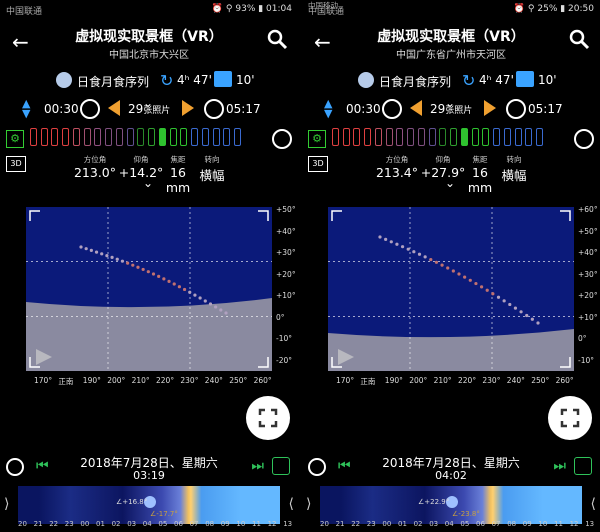 The width and height of the screenshot is (600, 532). What do you see at coordinates (590, 524) in the screenshot?
I see `timeline-tick: 13` at bounding box center [590, 524].